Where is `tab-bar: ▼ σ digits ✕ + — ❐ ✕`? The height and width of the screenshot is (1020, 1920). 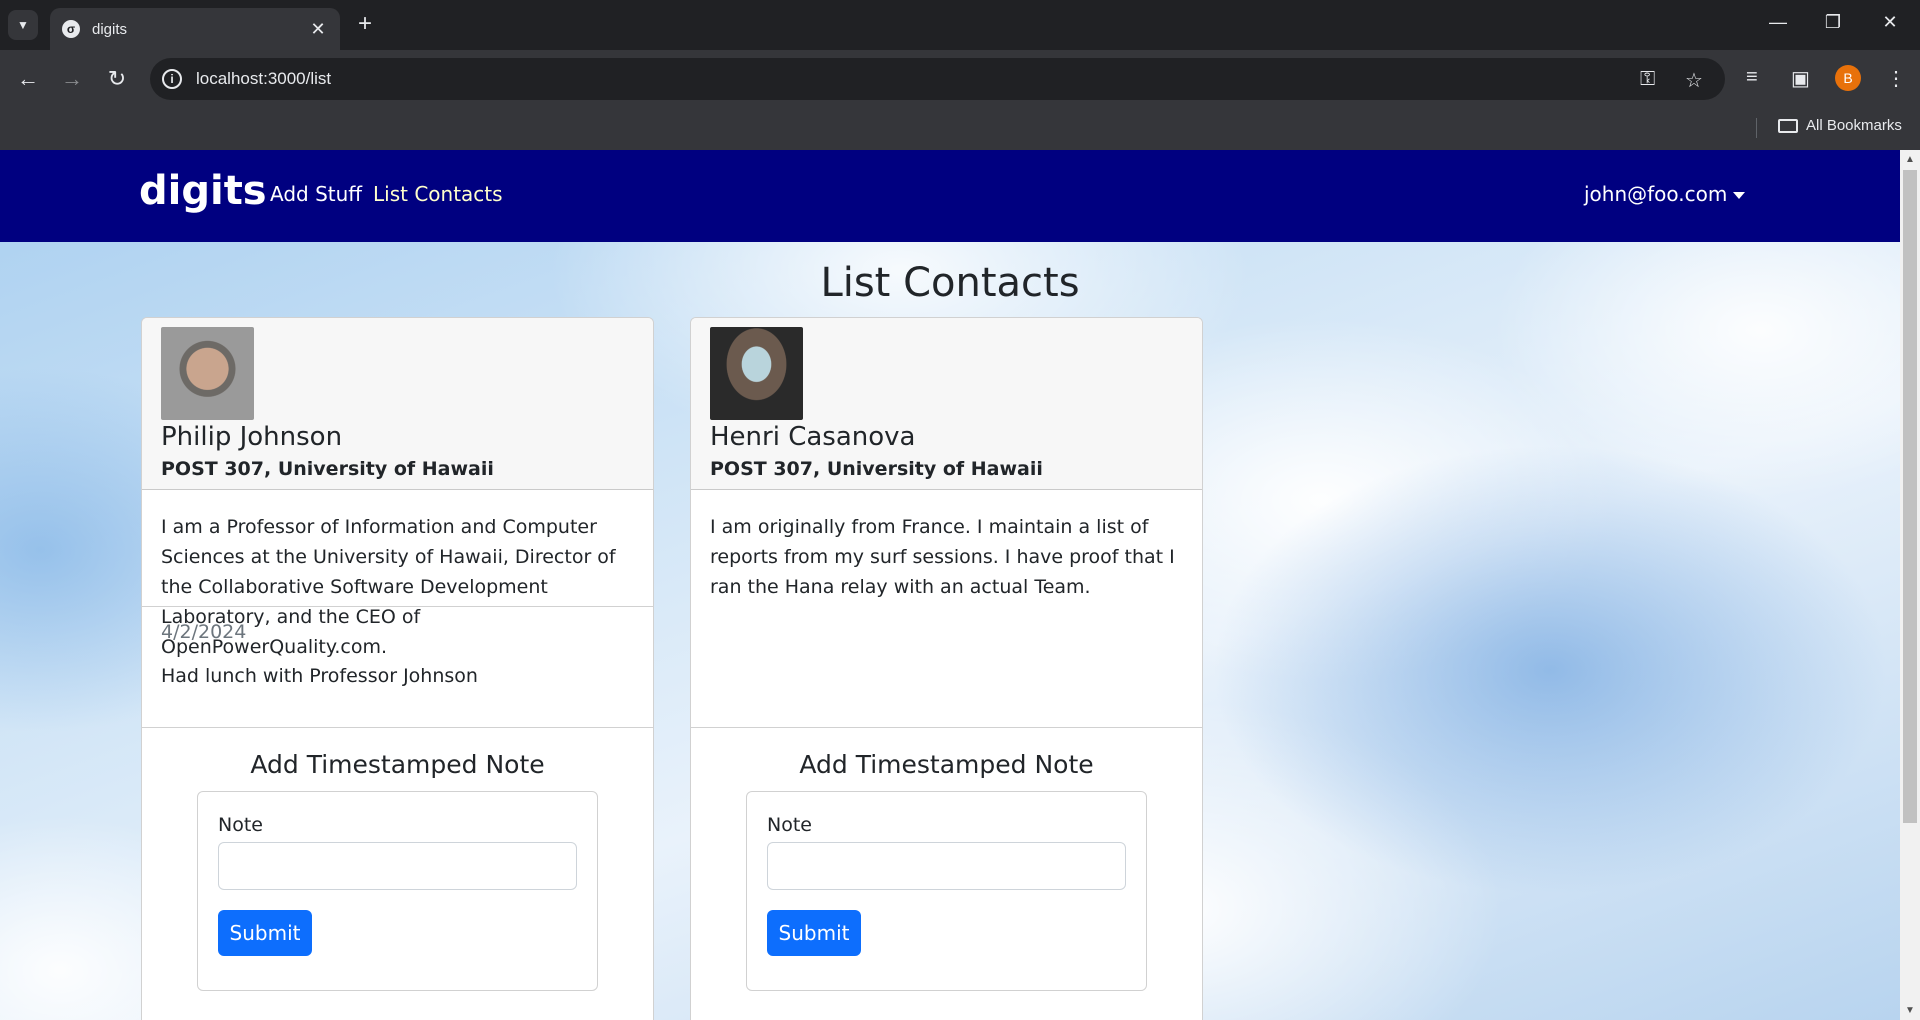 tab-bar: ▼ σ digits ✕ + — ❐ ✕ is located at coordinates (960, 25).